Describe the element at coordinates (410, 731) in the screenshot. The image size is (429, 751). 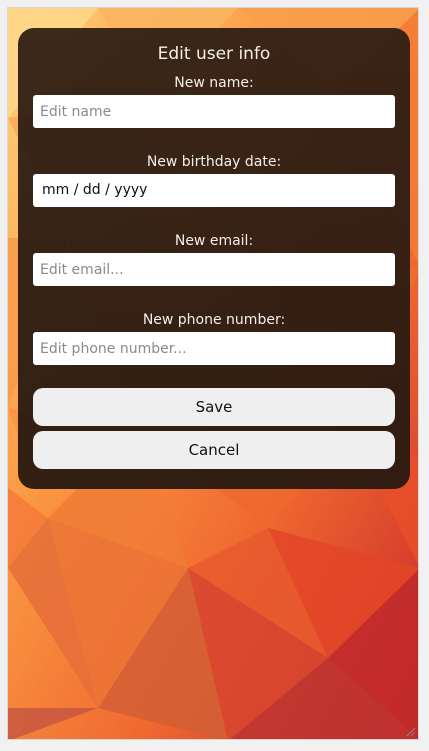
I see `resize-grip-icon` at that location.